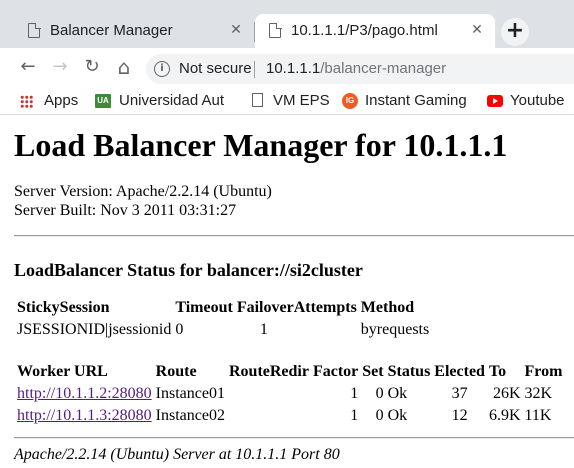 This screenshot has width=574, height=468. Describe the element at coordinates (143, 191) in the screenshot. I see `server-version: Server Version: Apache/2.2.14 (Ubuntu)` at that location.